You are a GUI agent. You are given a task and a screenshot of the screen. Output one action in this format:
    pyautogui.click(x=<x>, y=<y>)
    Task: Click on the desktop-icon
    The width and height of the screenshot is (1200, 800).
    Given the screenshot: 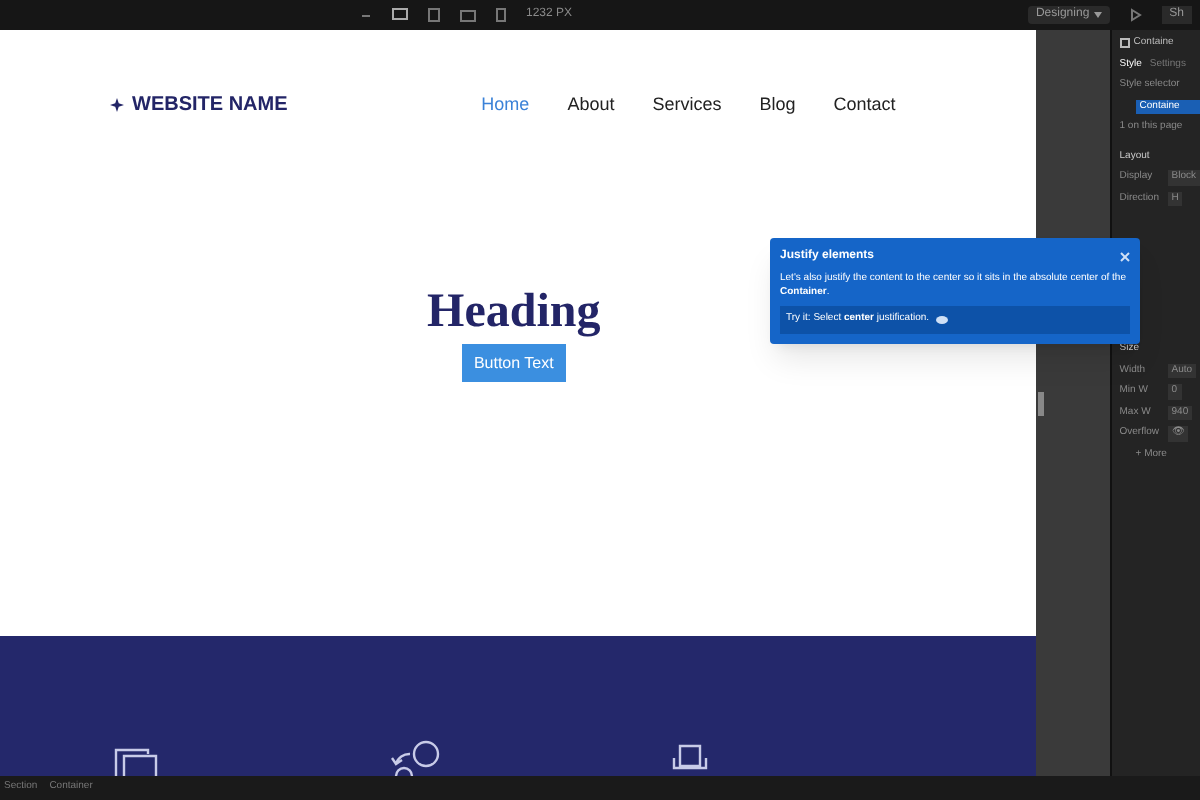 What is the action you would take?
    pyautogui.click(x=400, y=15)
    